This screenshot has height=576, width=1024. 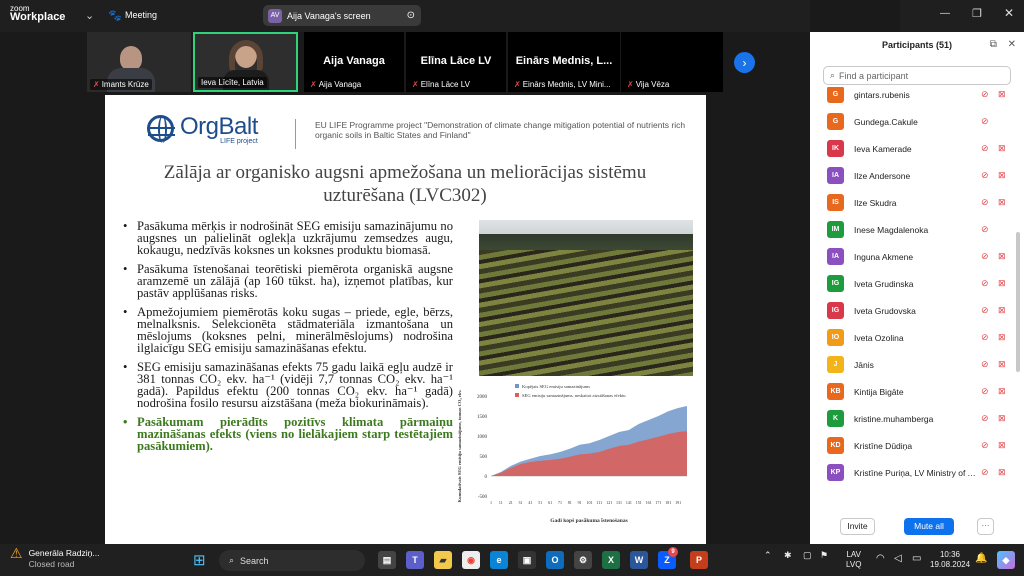 What do you see at coordinates (202, 130) in the screenshot?
I see `orgbalt-logo: OrgBalt LIFE project` at bounding box center [202, 130].